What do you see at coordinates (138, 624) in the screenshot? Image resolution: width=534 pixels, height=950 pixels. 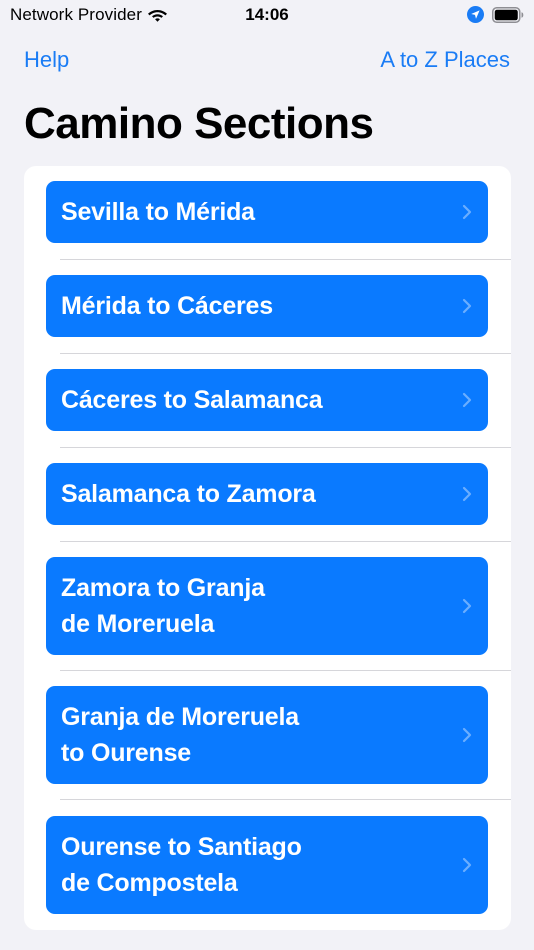 I see `section-label-line2: de Moreruela` at bounding box center [138, 624].